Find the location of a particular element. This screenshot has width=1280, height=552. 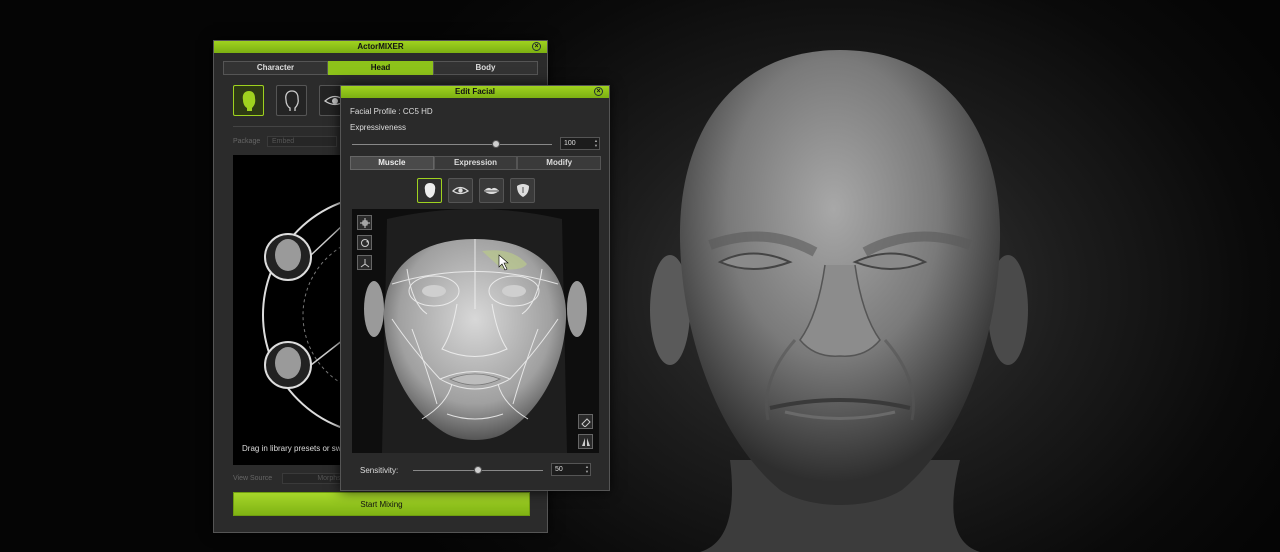

pan-icon is located at coordinates (364, 222).